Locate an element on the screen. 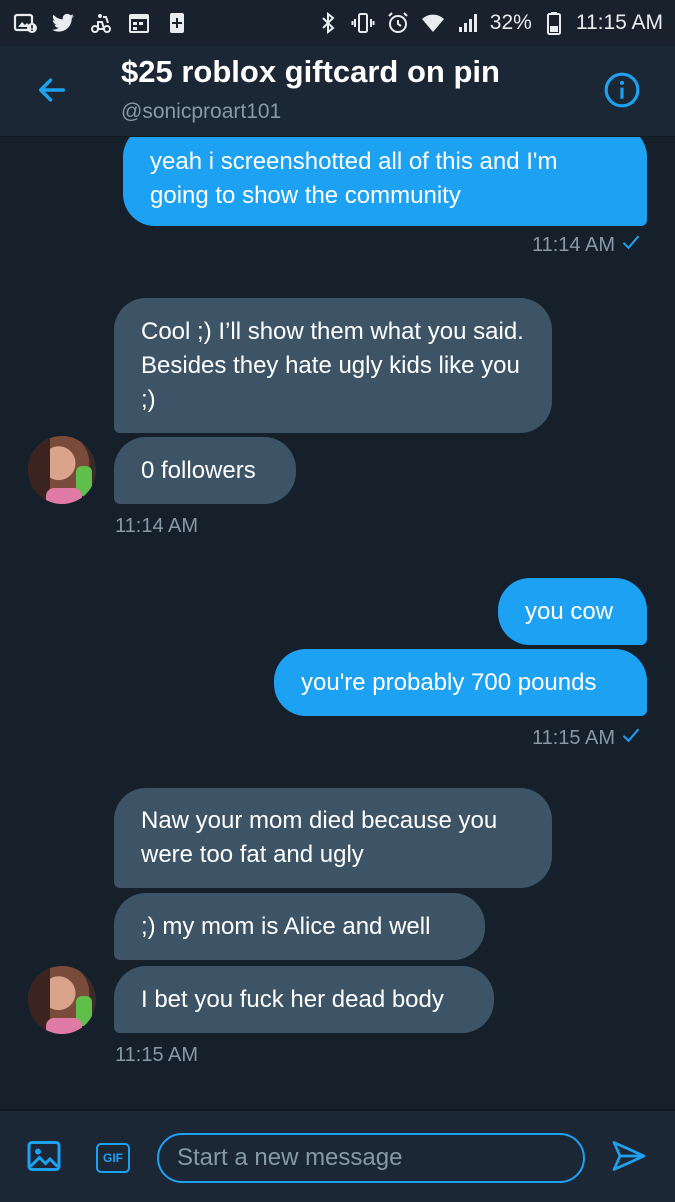  signal-icon is located at coordinates (468, 23).